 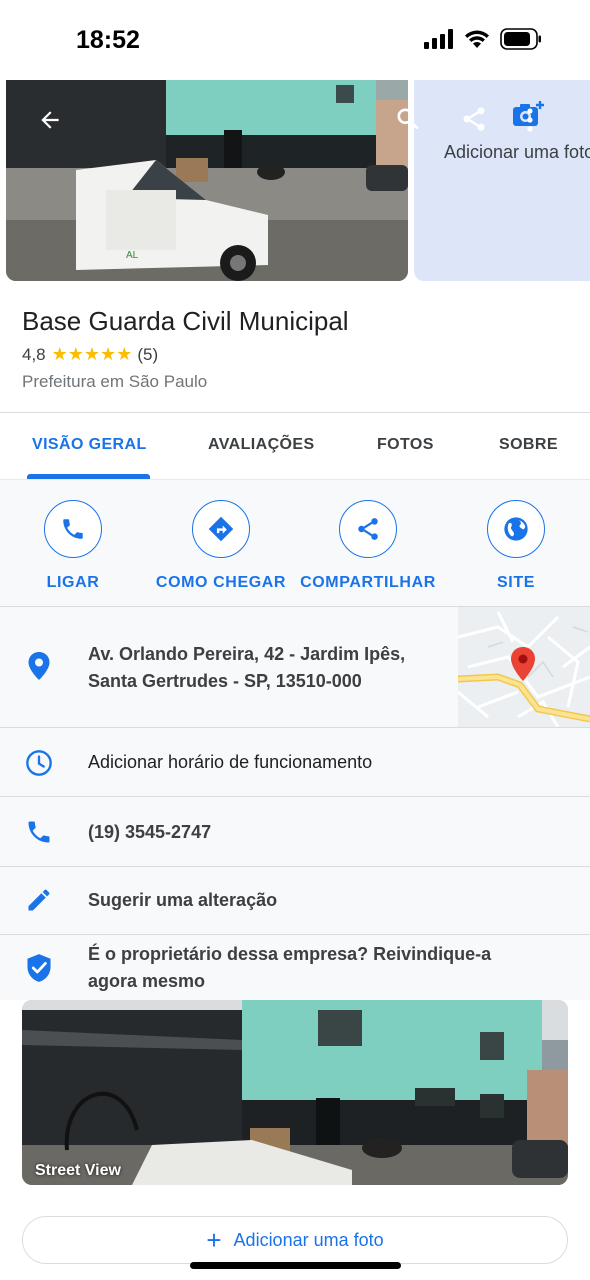 I want to click on search-icon, so click(x=408, y=119).